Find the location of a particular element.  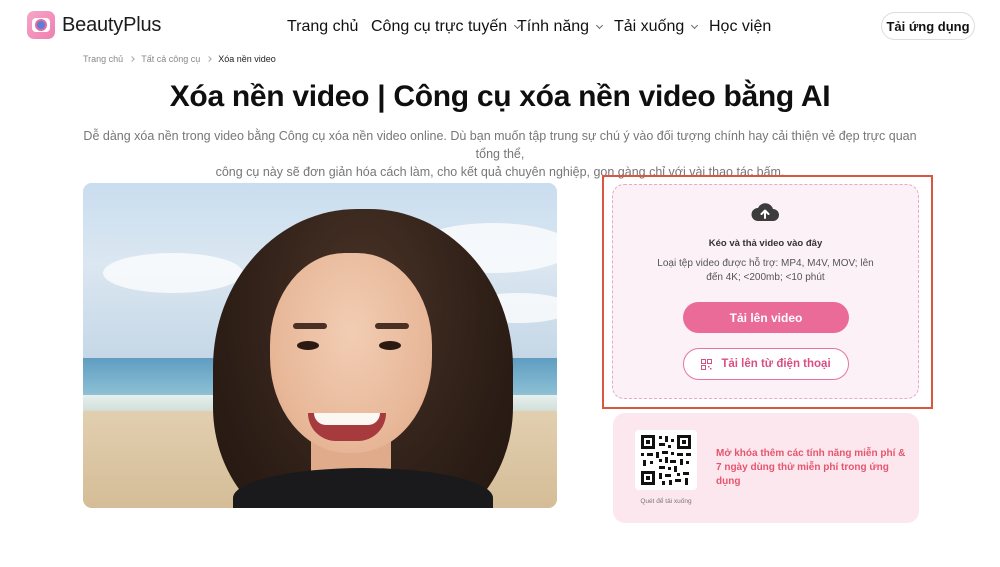

nav-item-home: Trang chủ is located at coordinates (322, 27).